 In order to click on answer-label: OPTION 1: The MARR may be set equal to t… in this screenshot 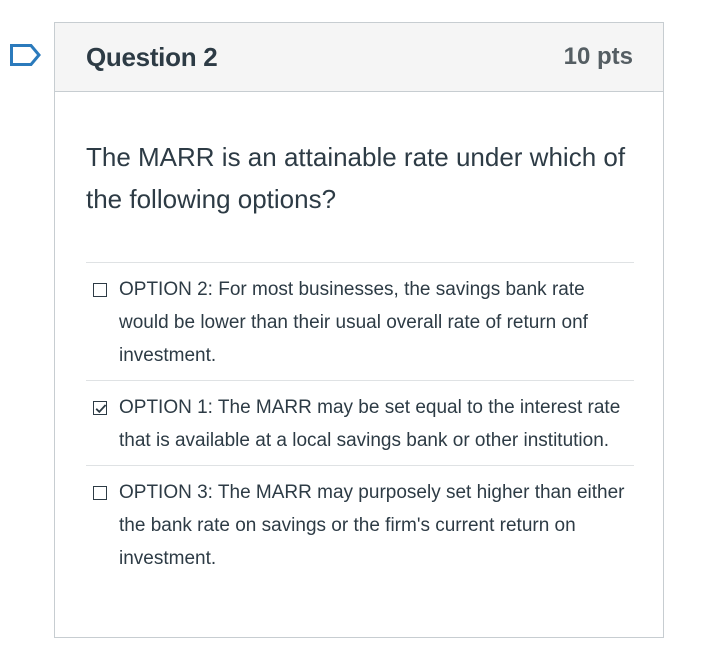, I will do `click(370, 424)`.